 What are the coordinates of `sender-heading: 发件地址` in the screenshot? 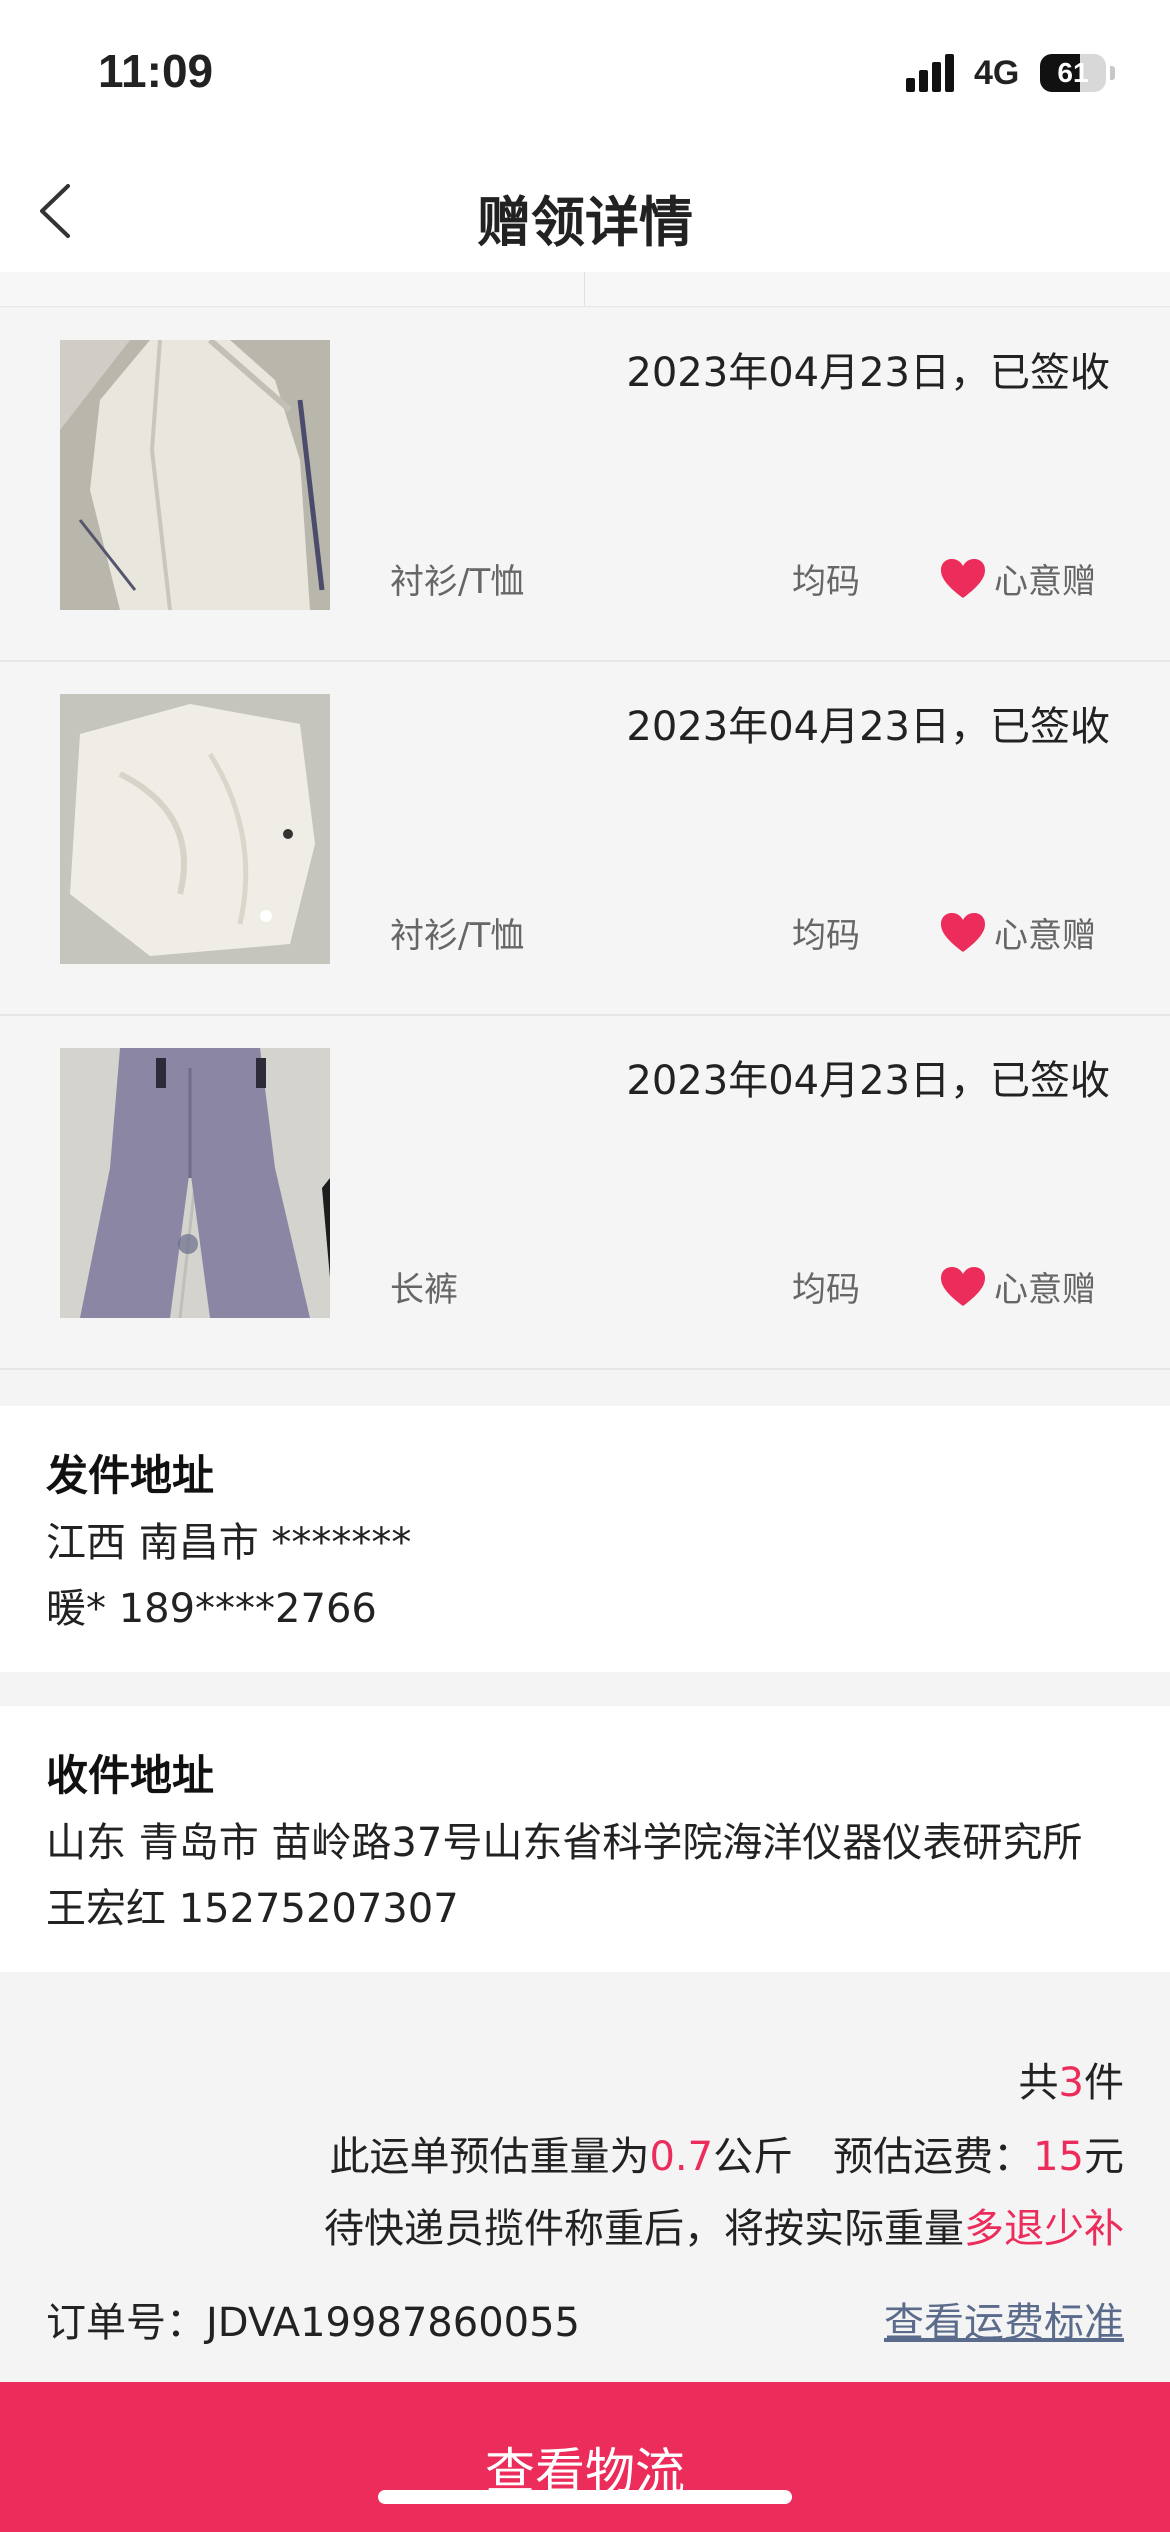 It's located at (130, 1475).